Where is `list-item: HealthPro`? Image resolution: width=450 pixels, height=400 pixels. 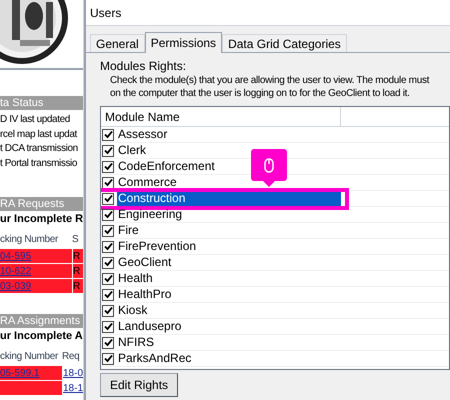
list-item: HealthPro is located at coordinates (229, 294).